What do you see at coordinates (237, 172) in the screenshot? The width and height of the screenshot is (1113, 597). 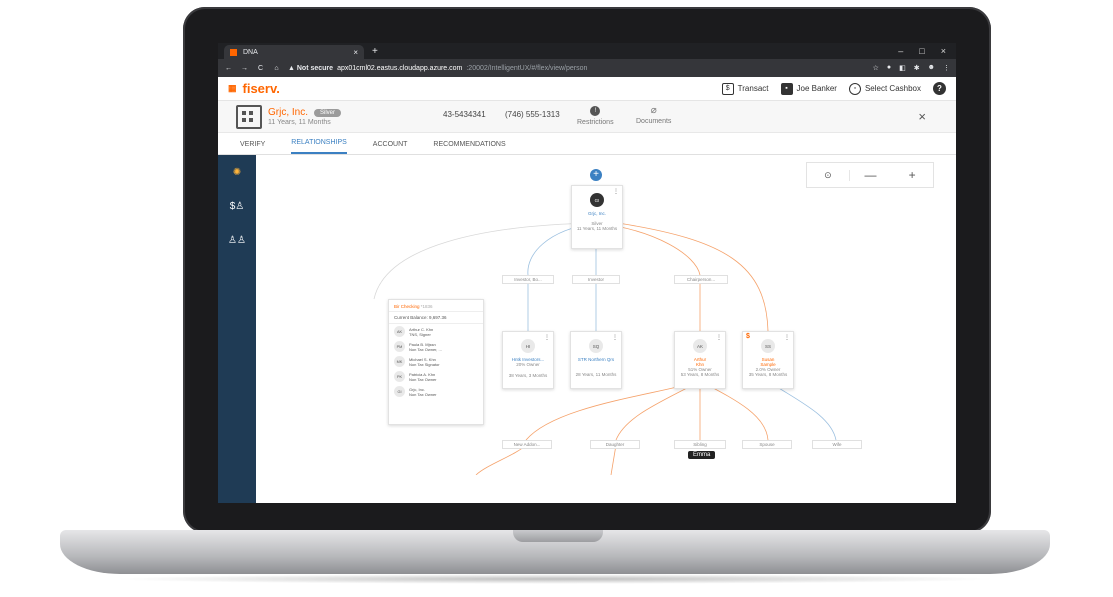 I see `hierarchy-icon: ✺` at bounding box center [237, 172].